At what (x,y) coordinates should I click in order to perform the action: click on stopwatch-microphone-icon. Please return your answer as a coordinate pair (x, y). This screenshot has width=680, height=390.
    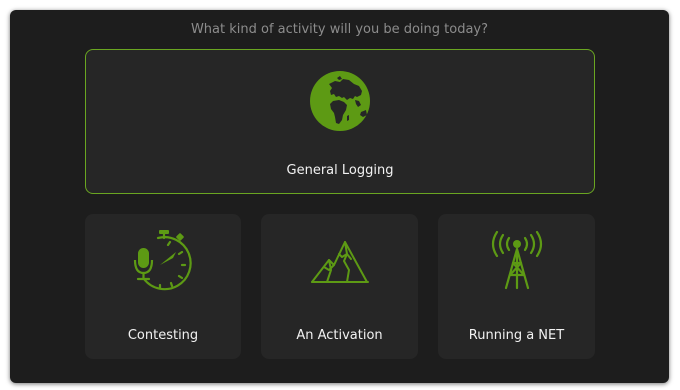
    Looking at the image, I should click on (162, 260).